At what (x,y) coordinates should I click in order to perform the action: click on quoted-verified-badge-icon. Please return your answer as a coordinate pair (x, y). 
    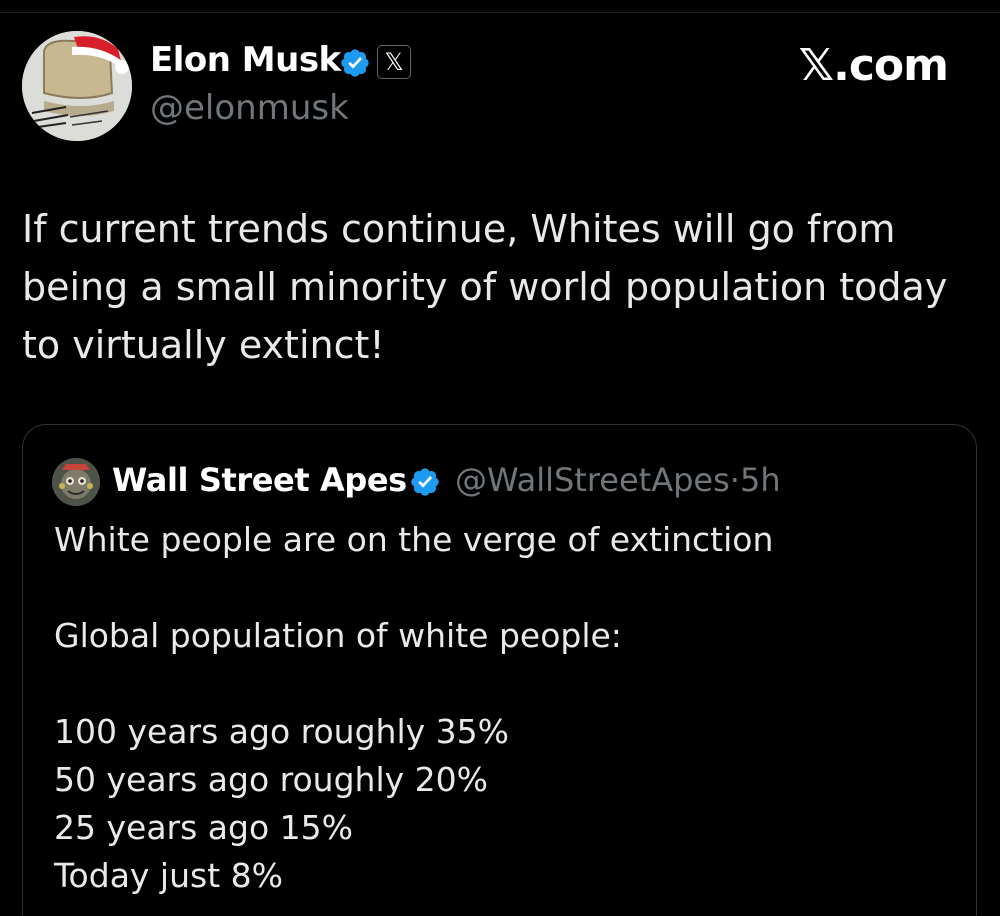
    Looking at the image, I should click on (425, 482).